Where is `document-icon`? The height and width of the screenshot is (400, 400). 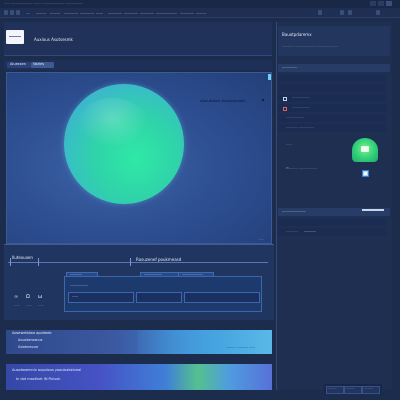
document-icon is located at coordinates (15, 37).